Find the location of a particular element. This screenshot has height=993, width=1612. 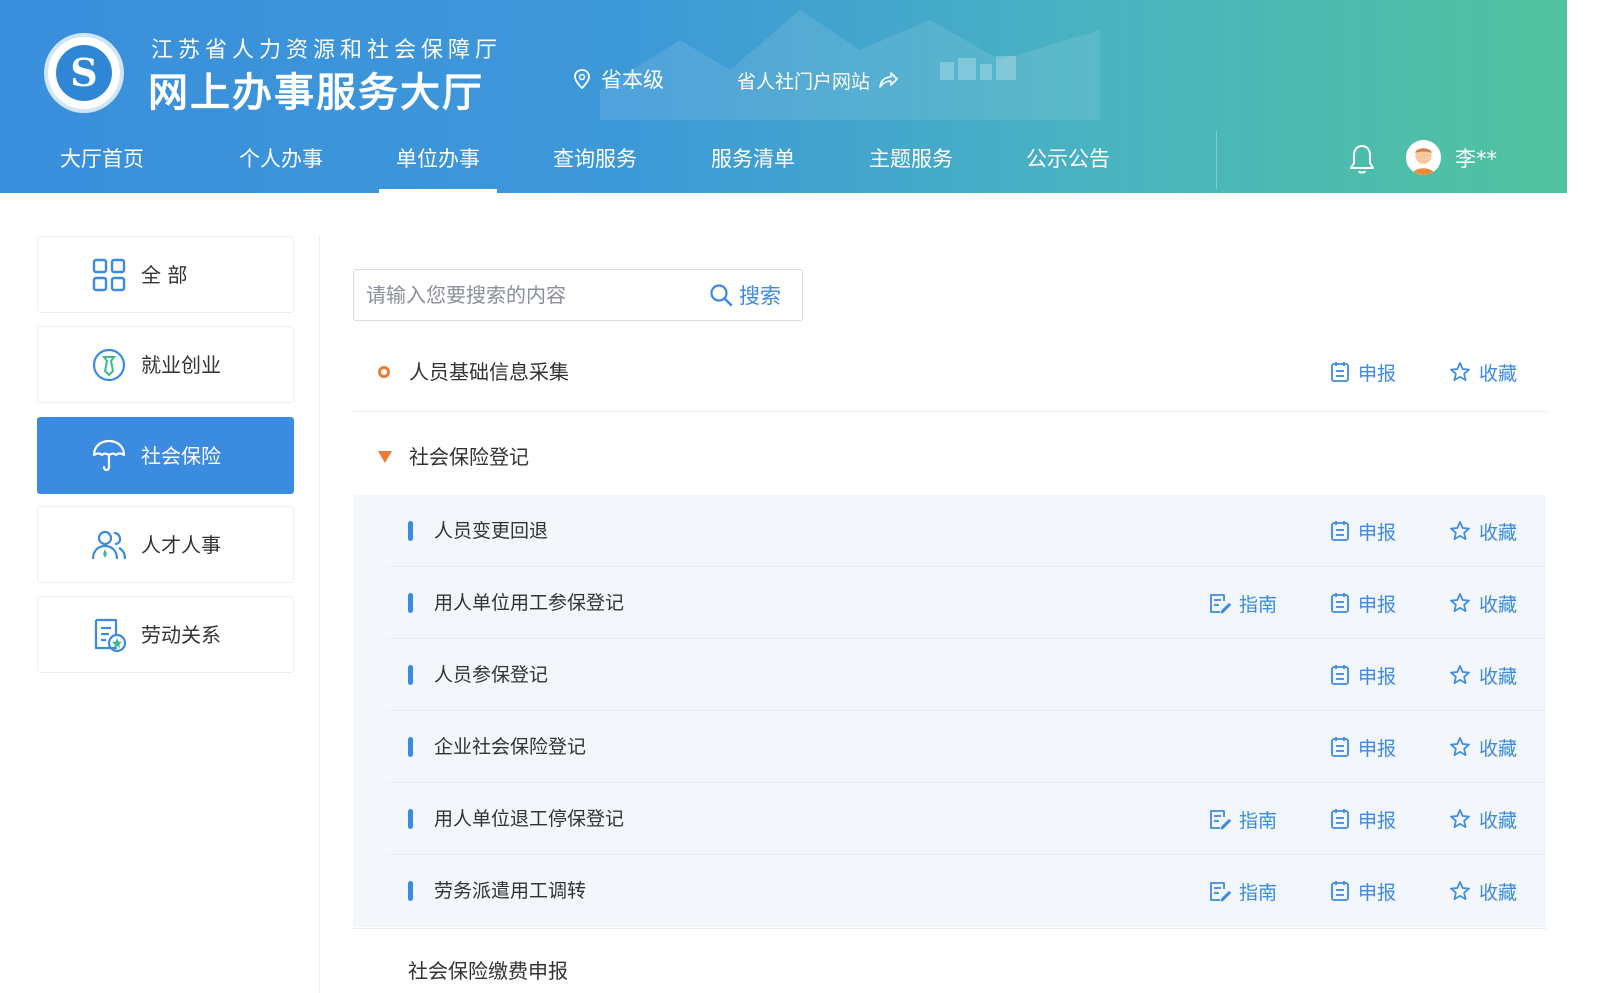

table-row: 劳务派遣用工调转 指南 申报 收藏 is located at coordinates (949, 891).